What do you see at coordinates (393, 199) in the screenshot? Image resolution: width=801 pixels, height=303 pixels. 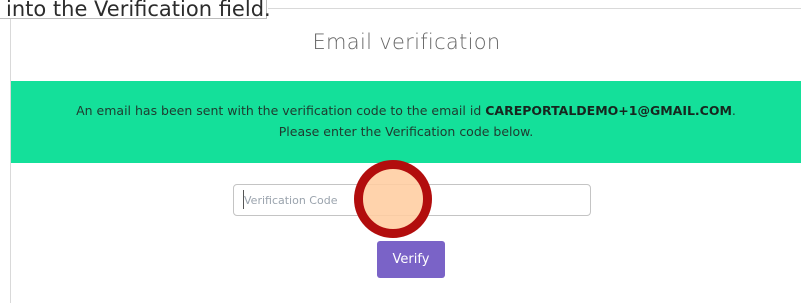 I see `click-indicator` at bounding box center [393, 199].